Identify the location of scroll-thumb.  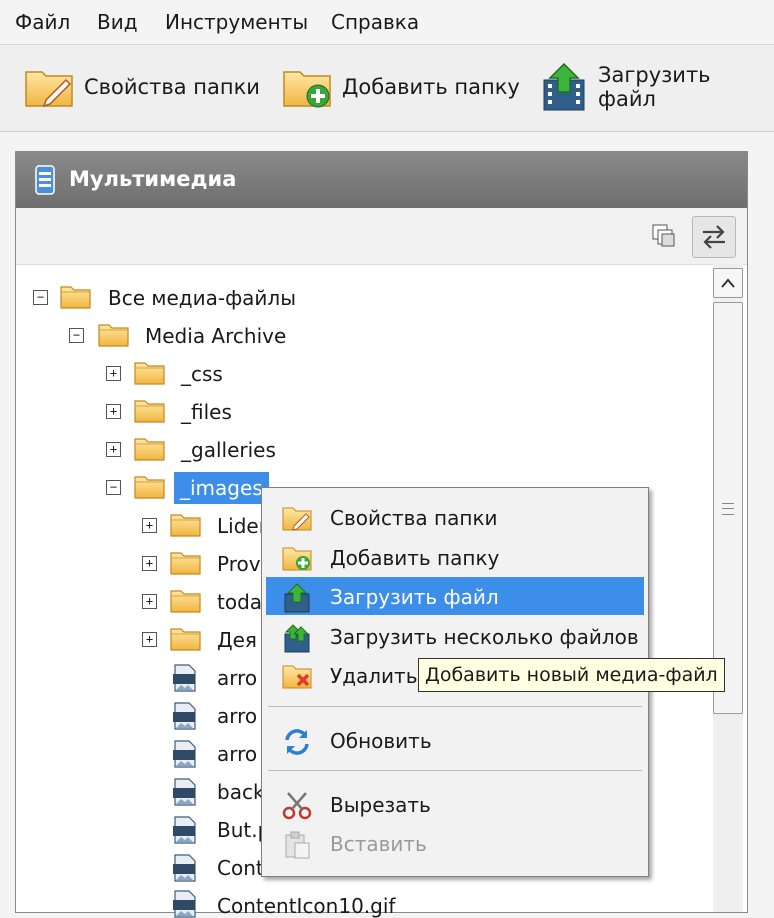
(728, 508).